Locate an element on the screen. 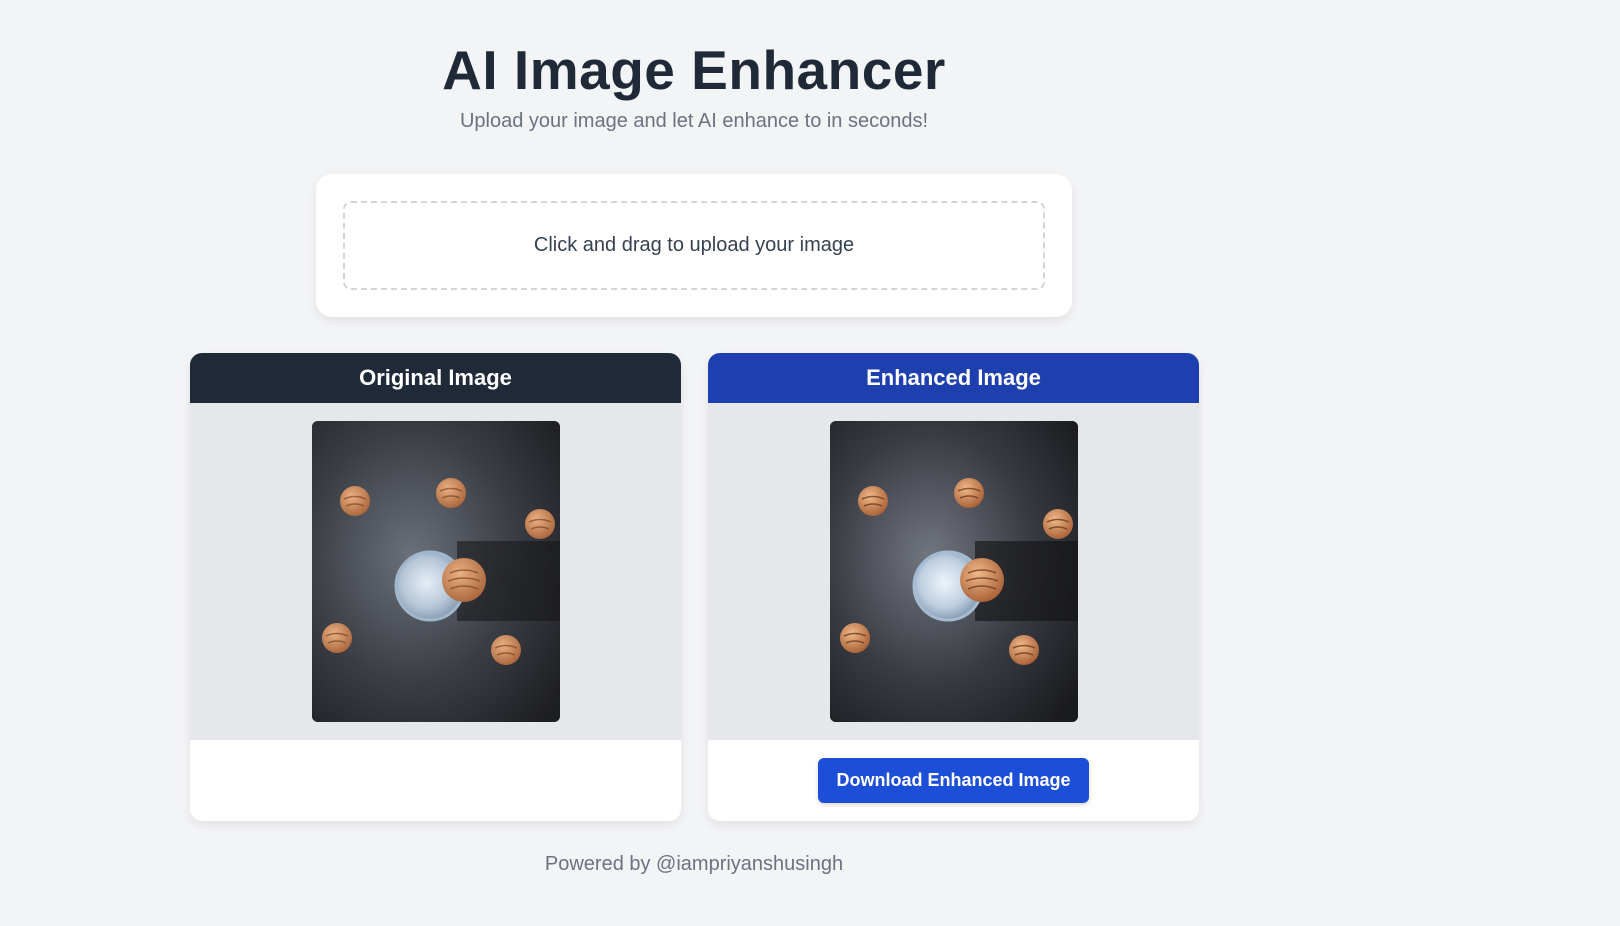 The height and width of the screenshot is (926, 1620). original-image is located at coordinates (435, 571).